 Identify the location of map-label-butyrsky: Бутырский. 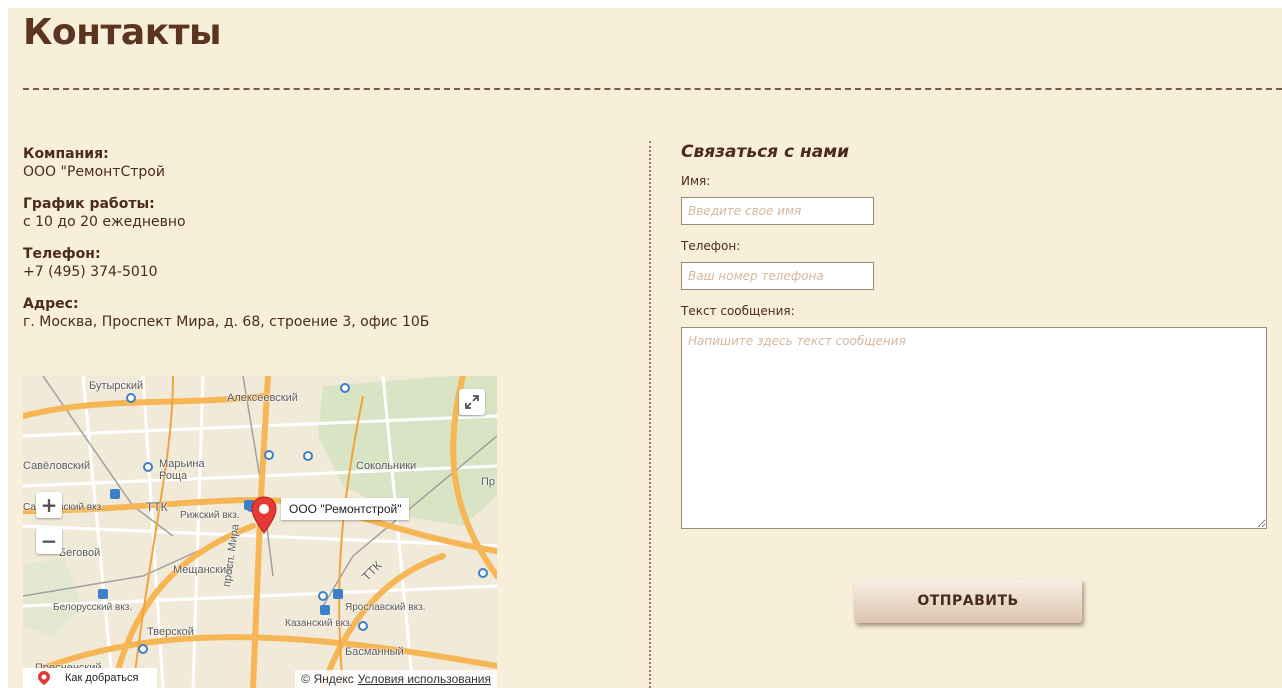
(116, 386).